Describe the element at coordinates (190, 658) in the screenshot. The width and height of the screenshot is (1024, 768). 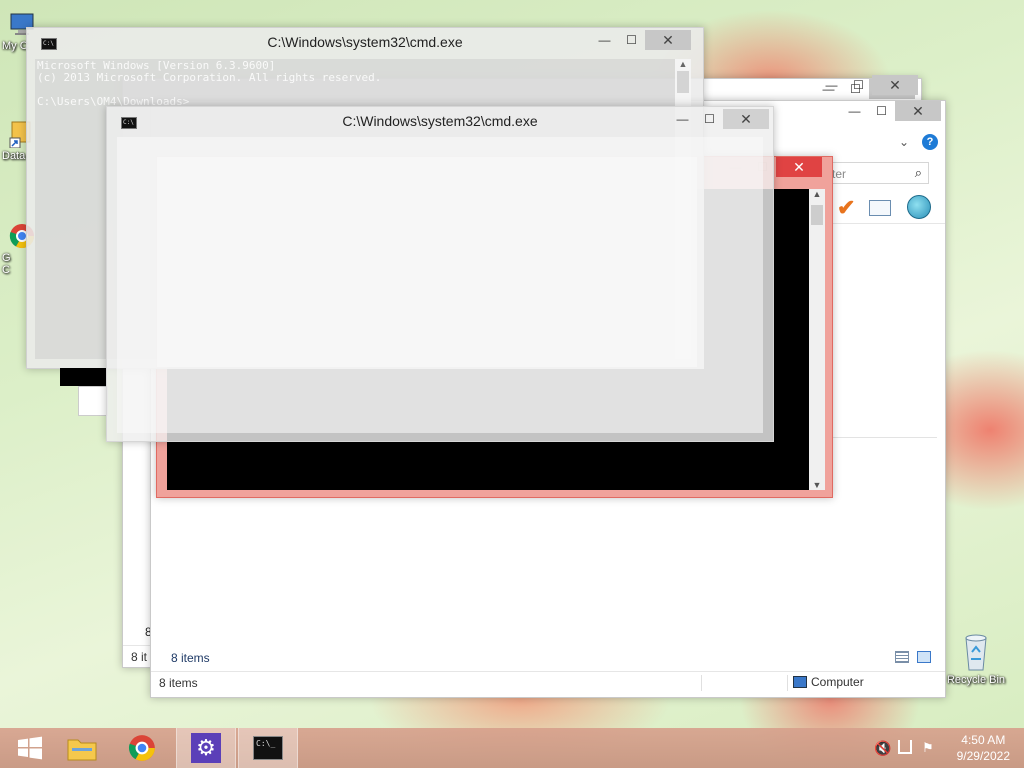
I see `inner-status-items: 8 items` at that location.